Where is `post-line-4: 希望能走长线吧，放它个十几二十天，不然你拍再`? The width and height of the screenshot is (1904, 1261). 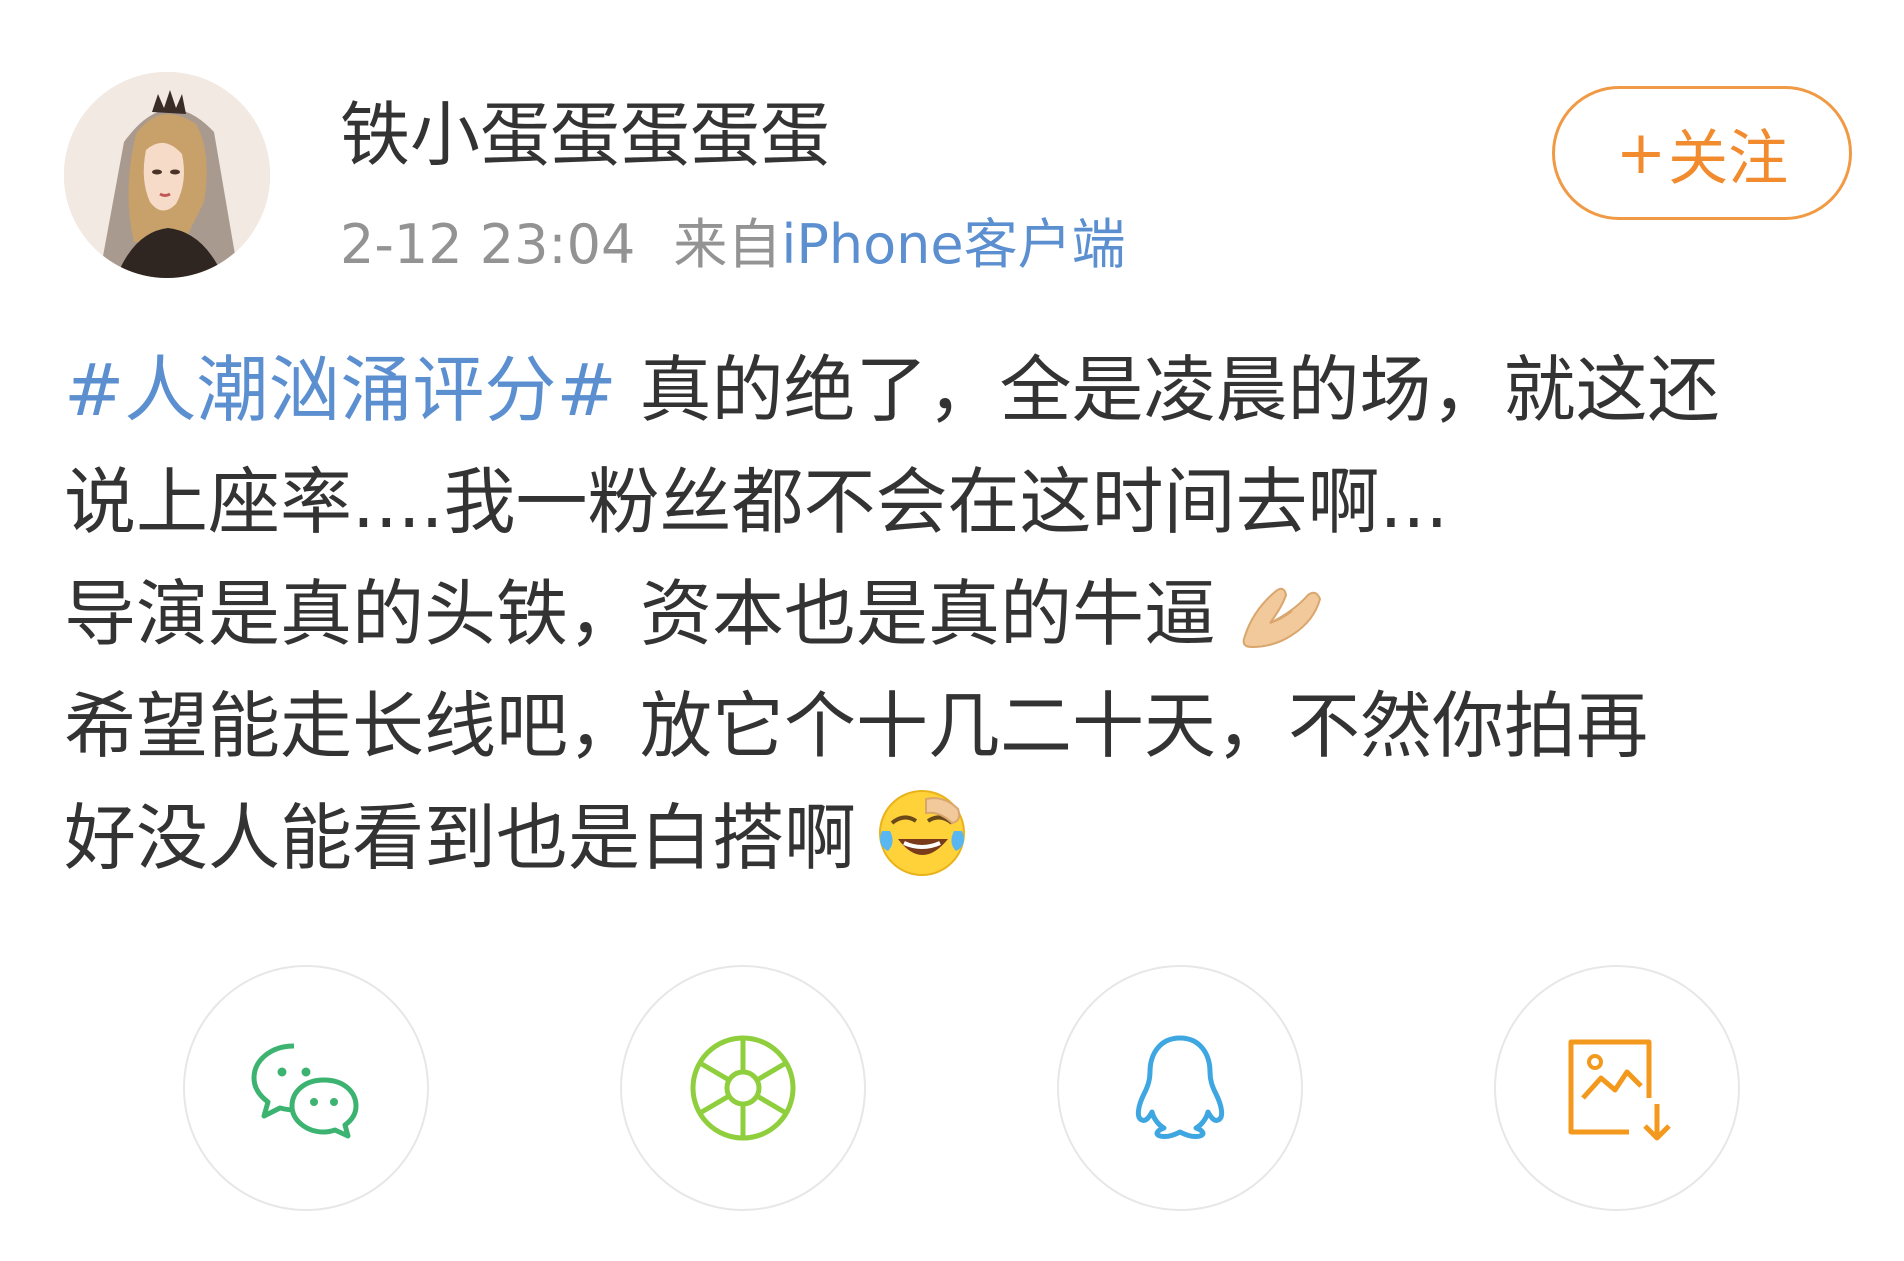 post-line-4: 希望能走长线吧，放它个十几二十天，不然你拍再 is located at coordinates (959, 726).